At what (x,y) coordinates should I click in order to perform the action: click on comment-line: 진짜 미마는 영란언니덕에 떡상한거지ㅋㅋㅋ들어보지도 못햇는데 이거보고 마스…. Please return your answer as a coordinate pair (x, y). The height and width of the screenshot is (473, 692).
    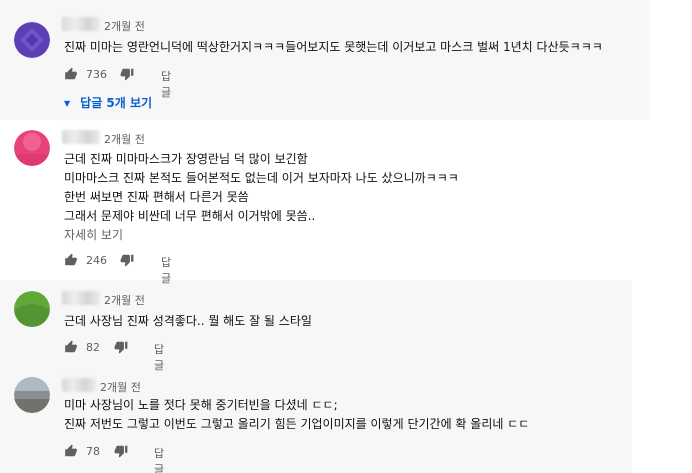
    Looking at the image, I should click on (333, 47).